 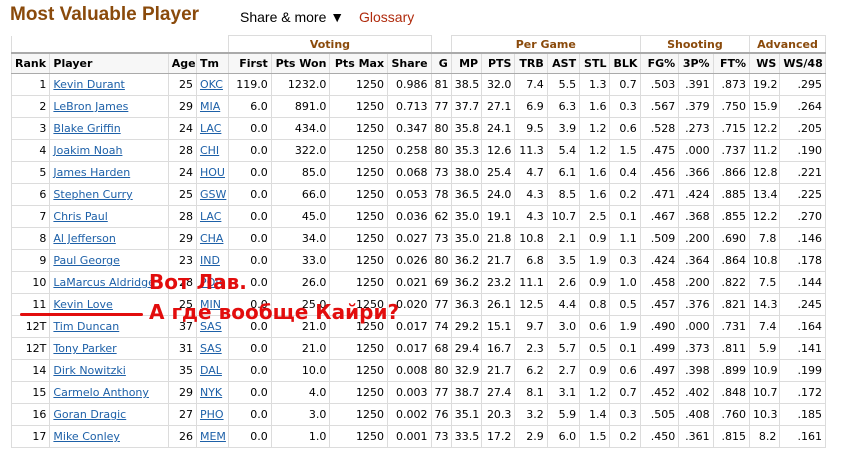 What do you see at coordinates (88, 84) in the screenshot?
I see `player-link: Kevin Durant` at bounding box center [88, 84].